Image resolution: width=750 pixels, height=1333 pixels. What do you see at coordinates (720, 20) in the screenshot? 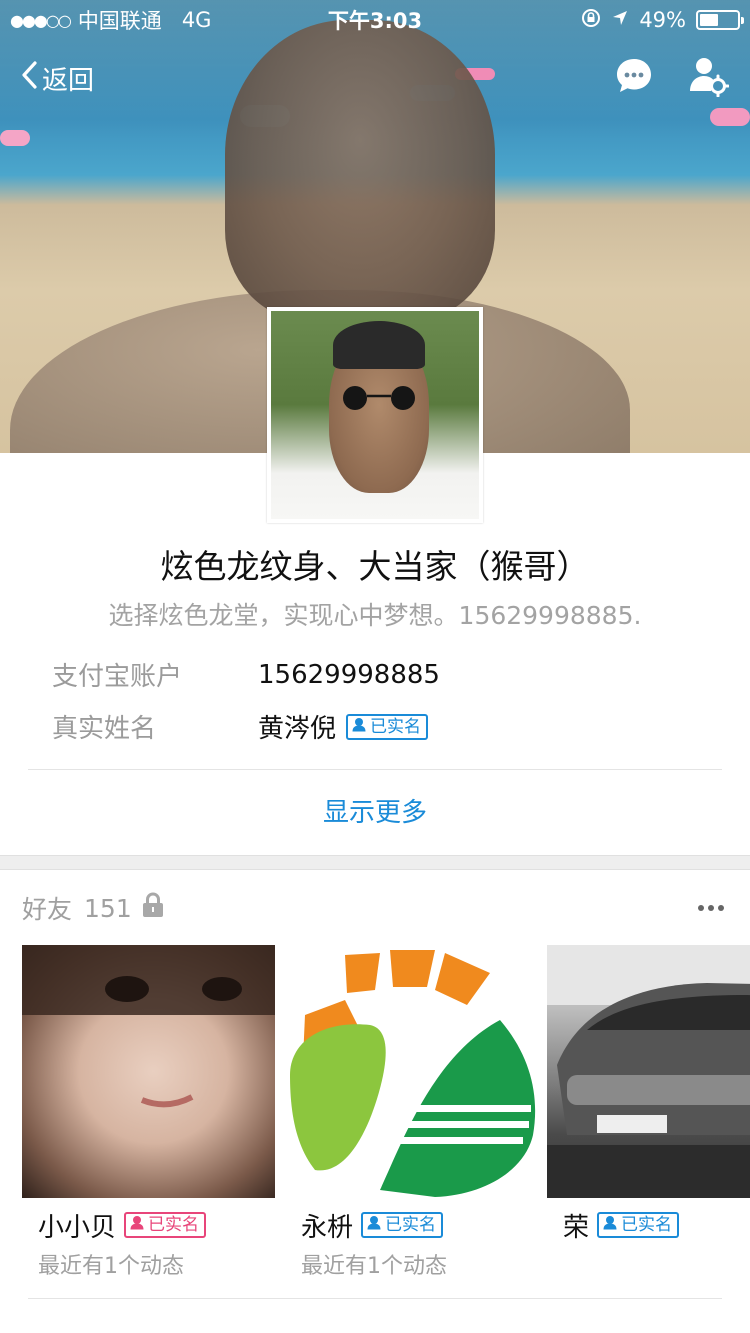
I see `battery-icon` at bounding box center [720, 20].